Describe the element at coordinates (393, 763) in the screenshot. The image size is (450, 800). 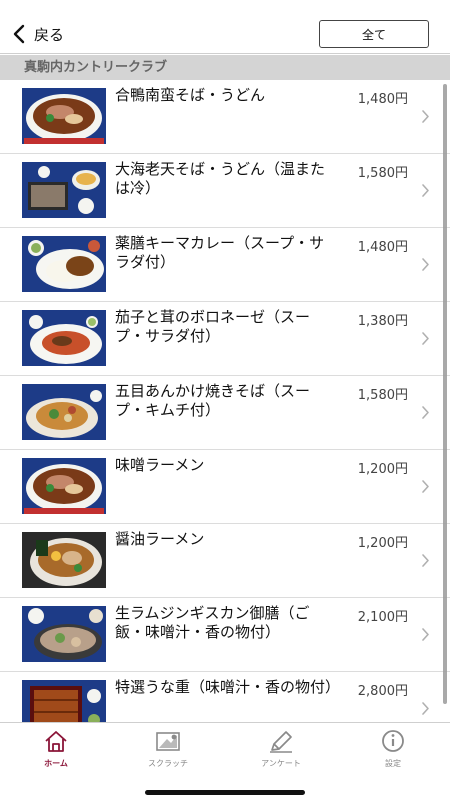
I see `tab-label: 設定` at that location.